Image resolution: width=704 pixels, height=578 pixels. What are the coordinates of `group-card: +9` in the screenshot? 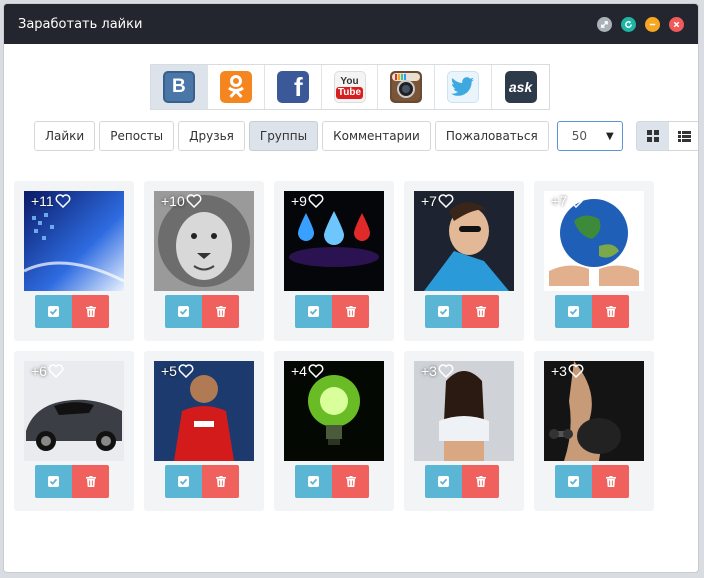 It's located at (334, 261).